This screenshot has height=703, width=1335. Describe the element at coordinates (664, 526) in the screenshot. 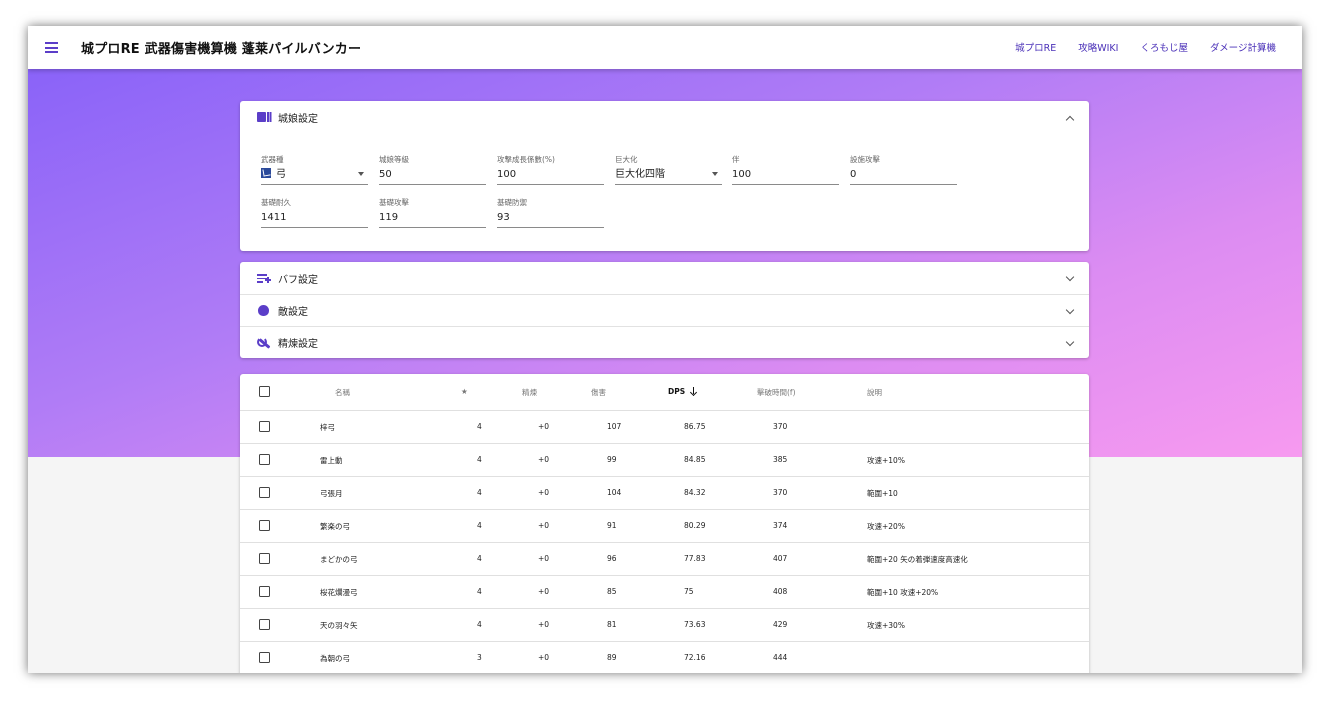

I see `table-row: 繁楽の弓 4 +0 91 80.29 374 攻速+20%` at that location.